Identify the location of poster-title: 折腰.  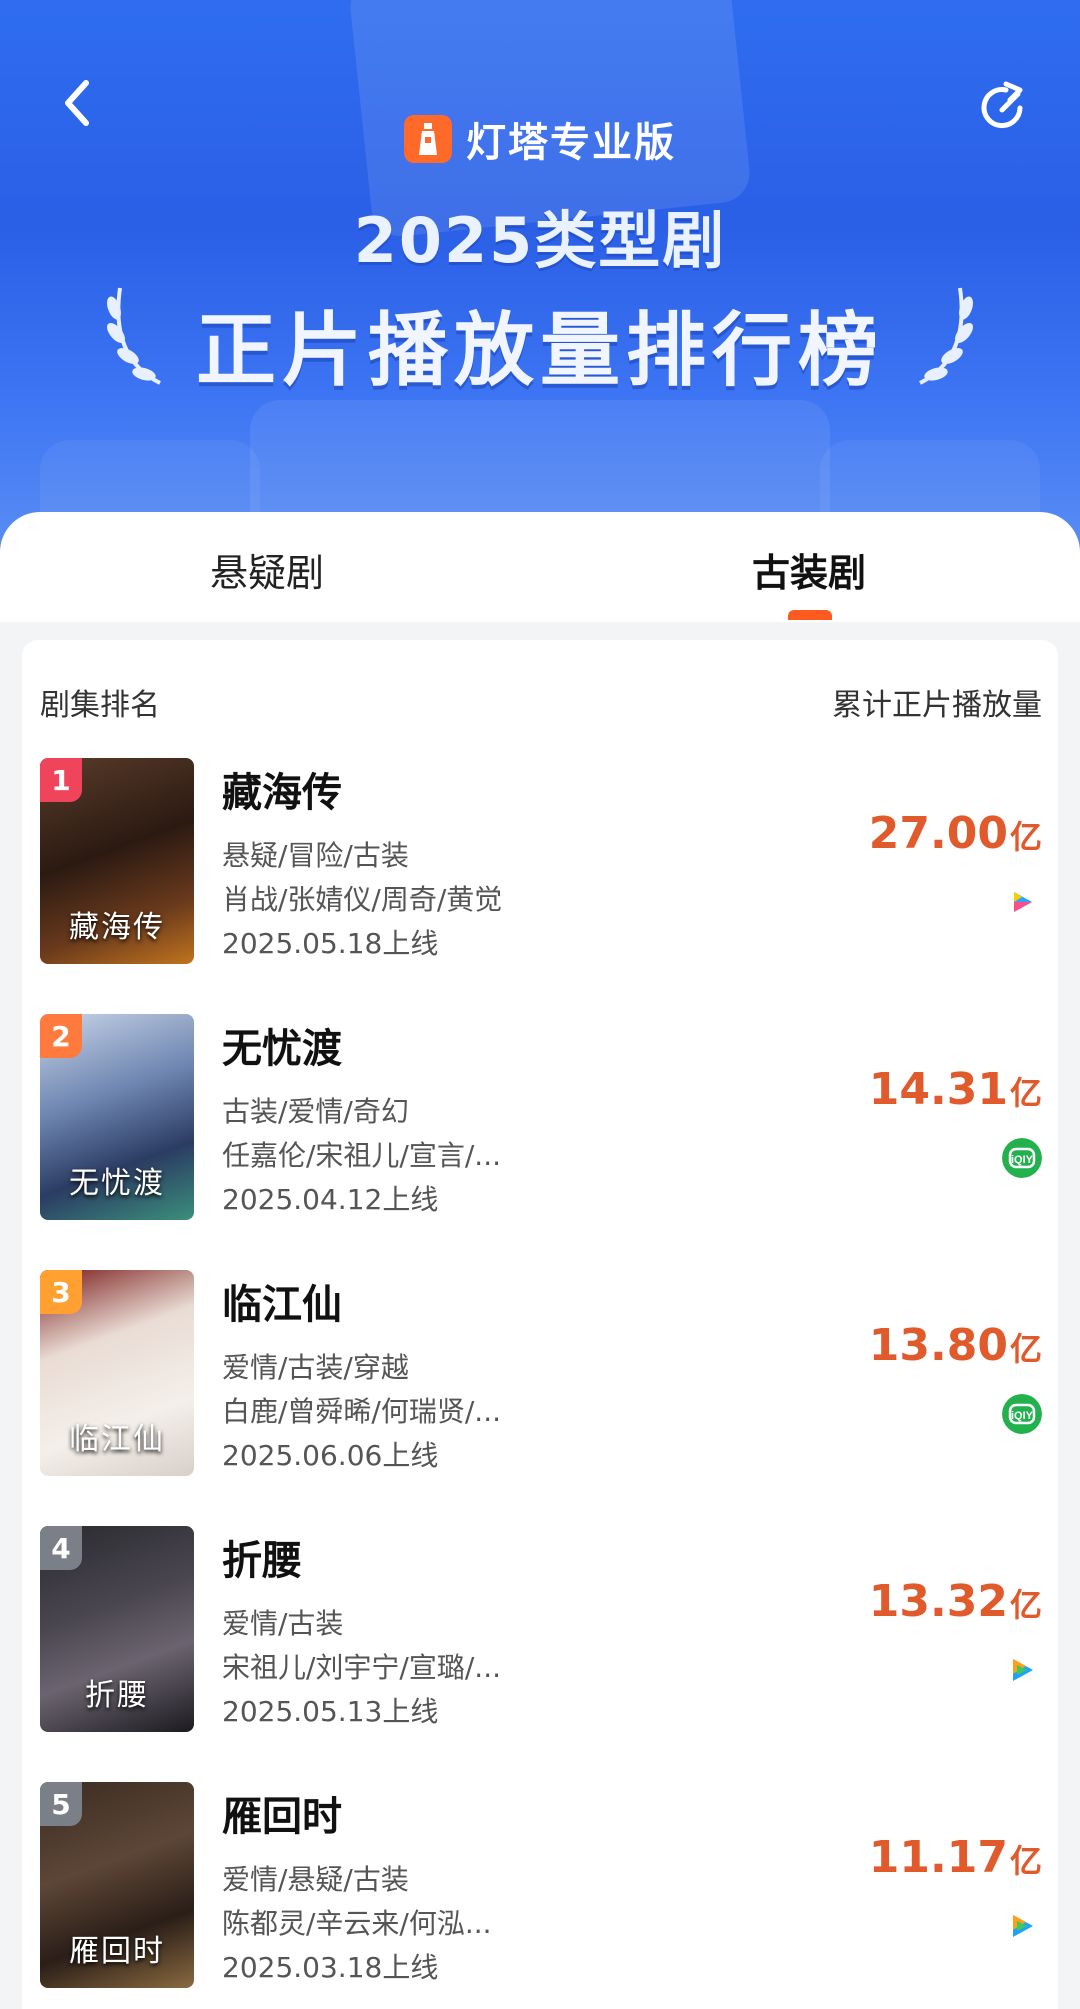
(117, 1695).